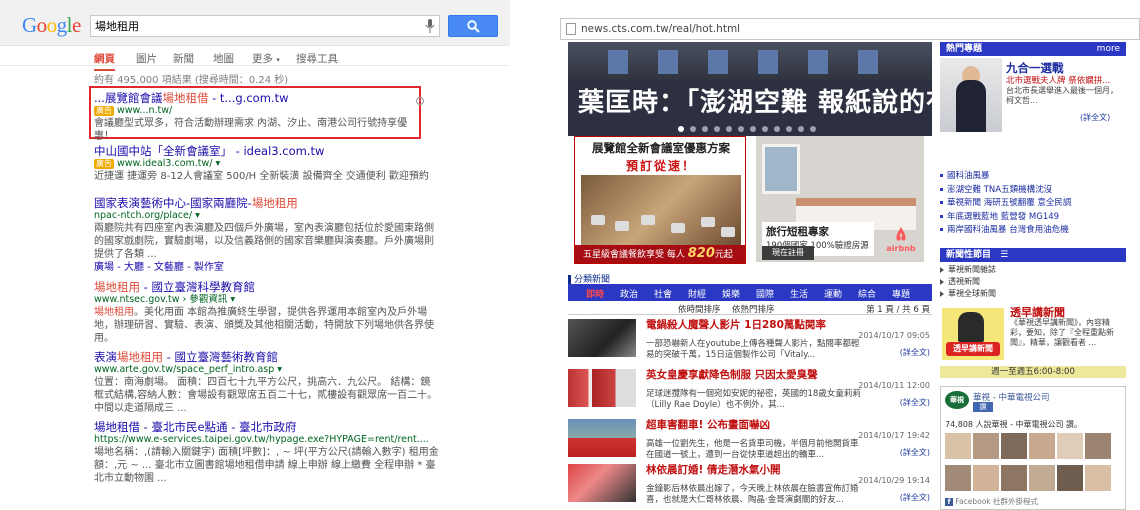 The height and width of the screenshot is (510, 1140). Describe the element at coordinates (430, 26) in the screenshot. I see `microphone-icon` at that location.